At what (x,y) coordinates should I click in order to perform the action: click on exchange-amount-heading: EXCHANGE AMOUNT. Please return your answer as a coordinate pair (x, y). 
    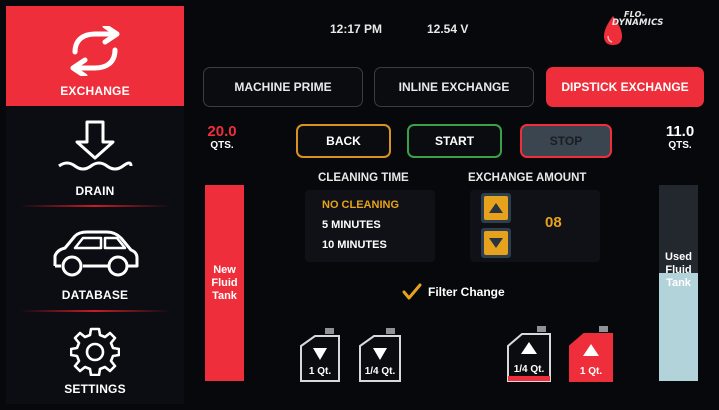
    Looking at the image, I should click on (527, 178).